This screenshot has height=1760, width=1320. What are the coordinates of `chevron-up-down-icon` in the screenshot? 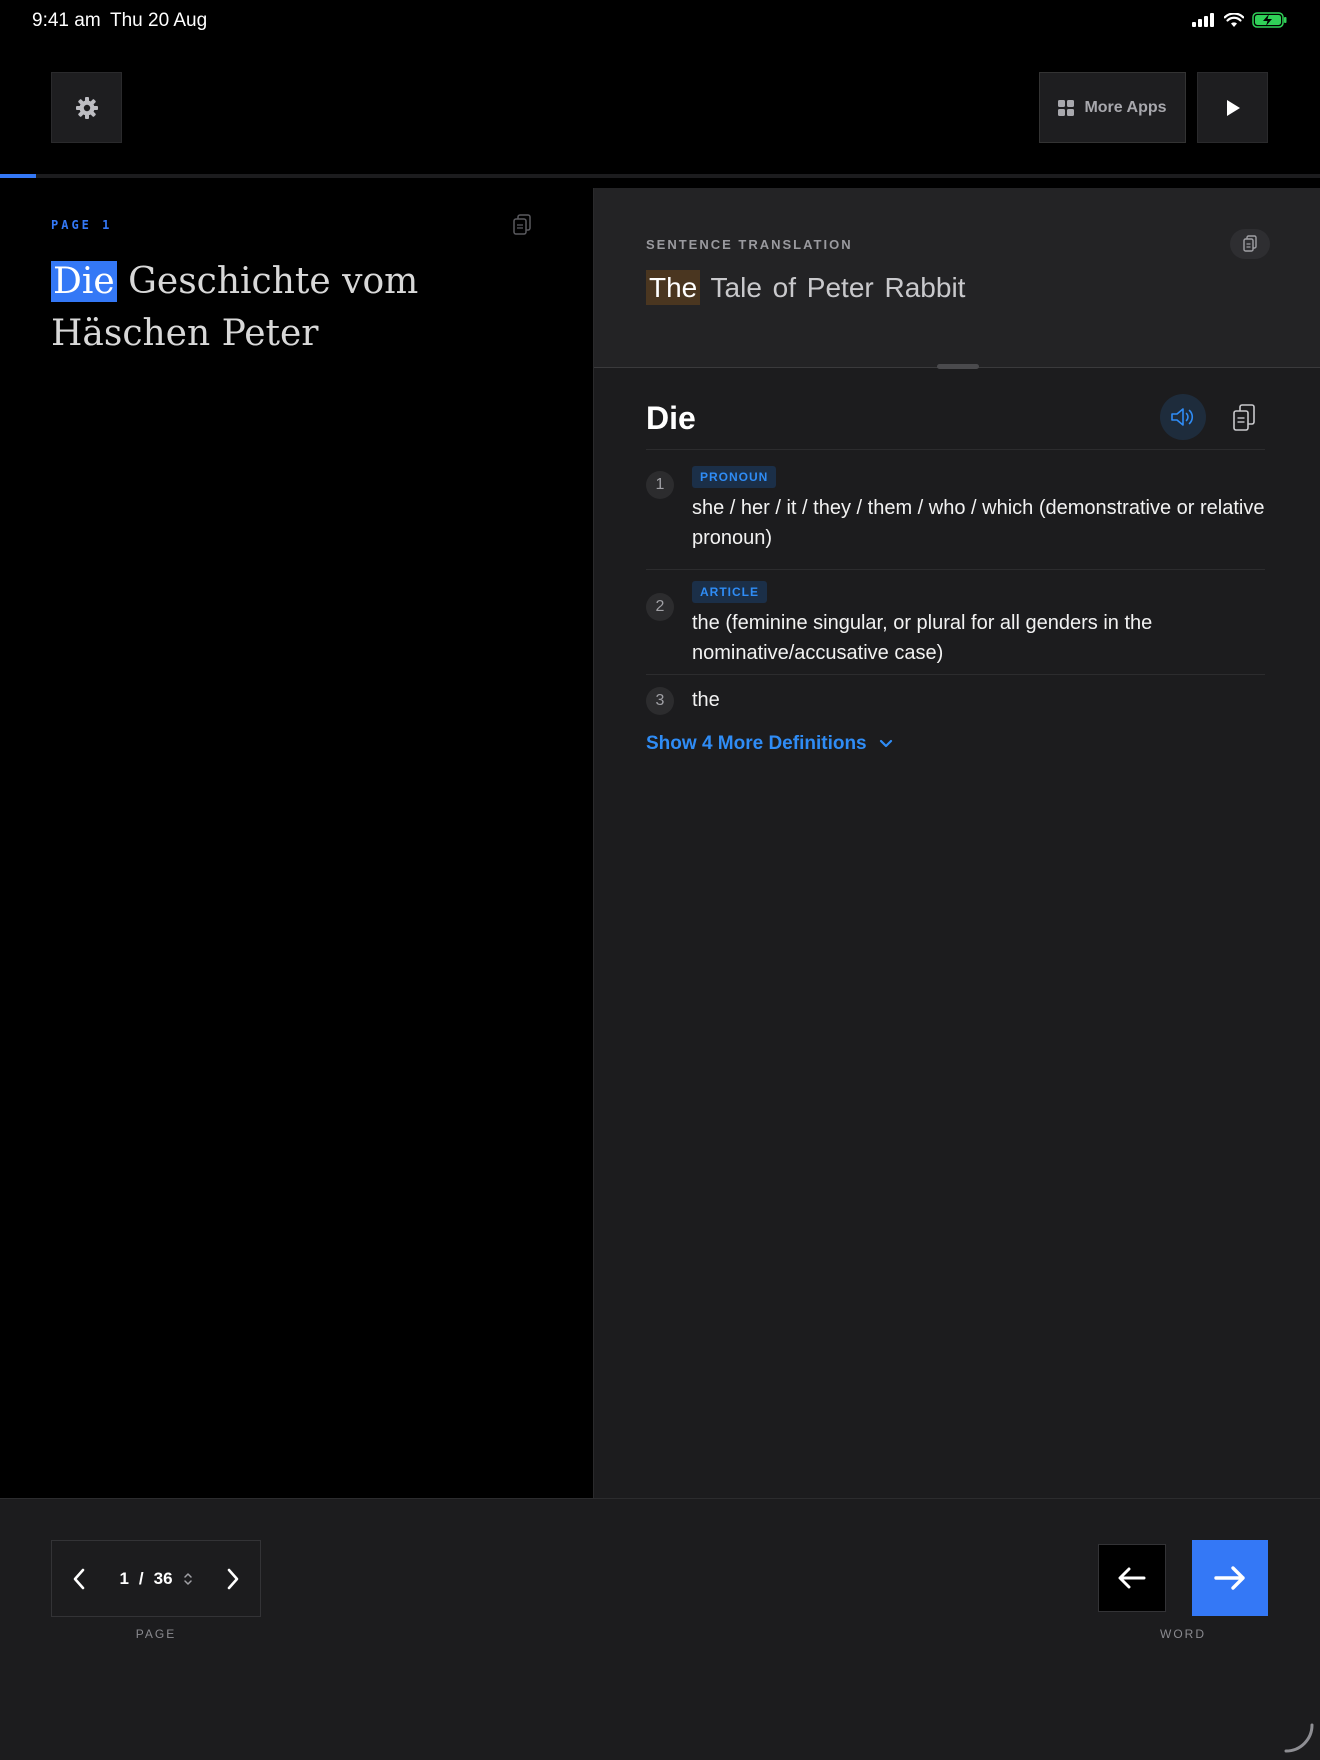 It's located at (187, 1578).